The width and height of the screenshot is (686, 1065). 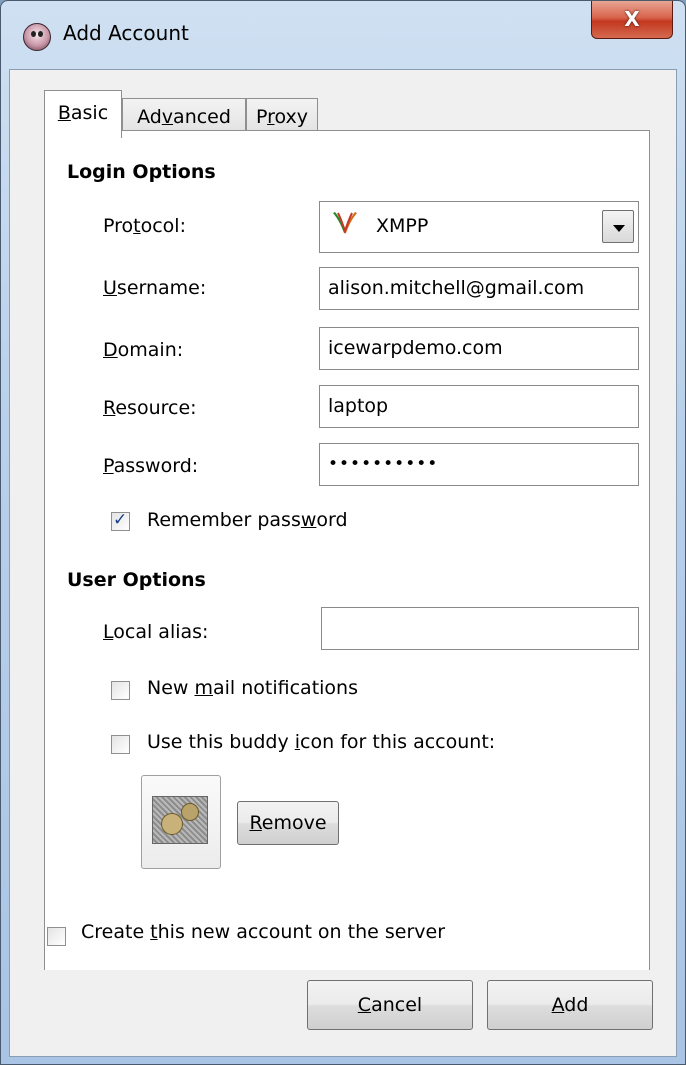 What do you see at coordinates (397, 1005) in the screenshot?
I see `cancel-rest: ancel` at bounding box center [397, 1005].